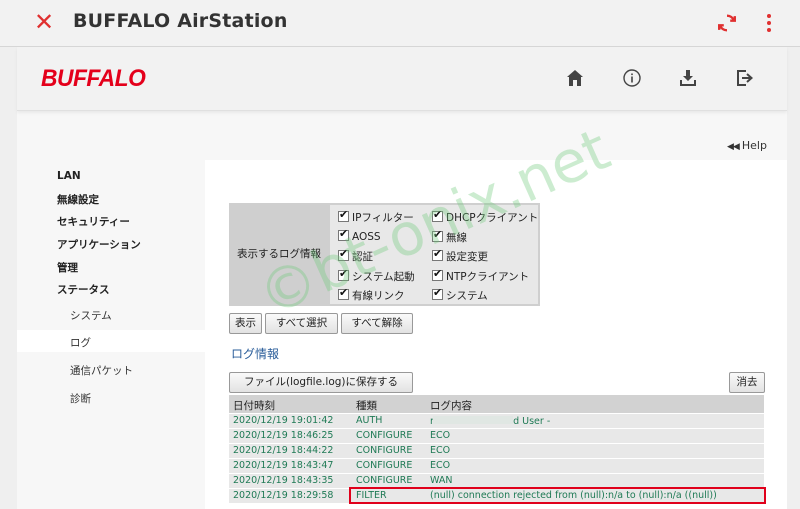 This screenshot has width=800, height=509. I want to click on table-row: 2020/12/19 18:43:47 CONFIGURE ECO, so click(496, 465).